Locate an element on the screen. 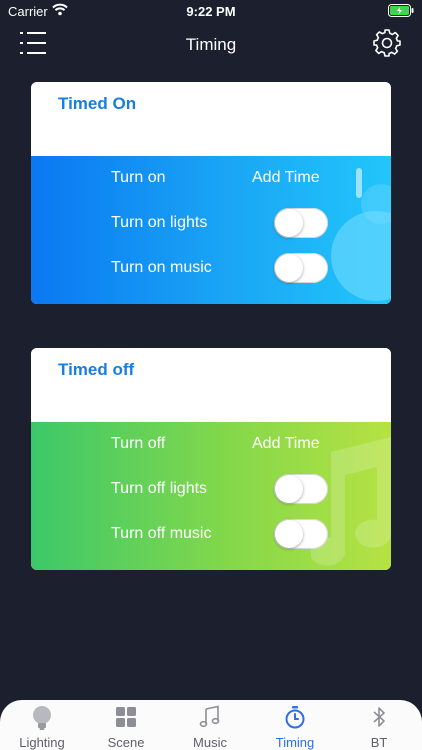  turn-on-header-label: Turn on is located at coordinates (138, 177).